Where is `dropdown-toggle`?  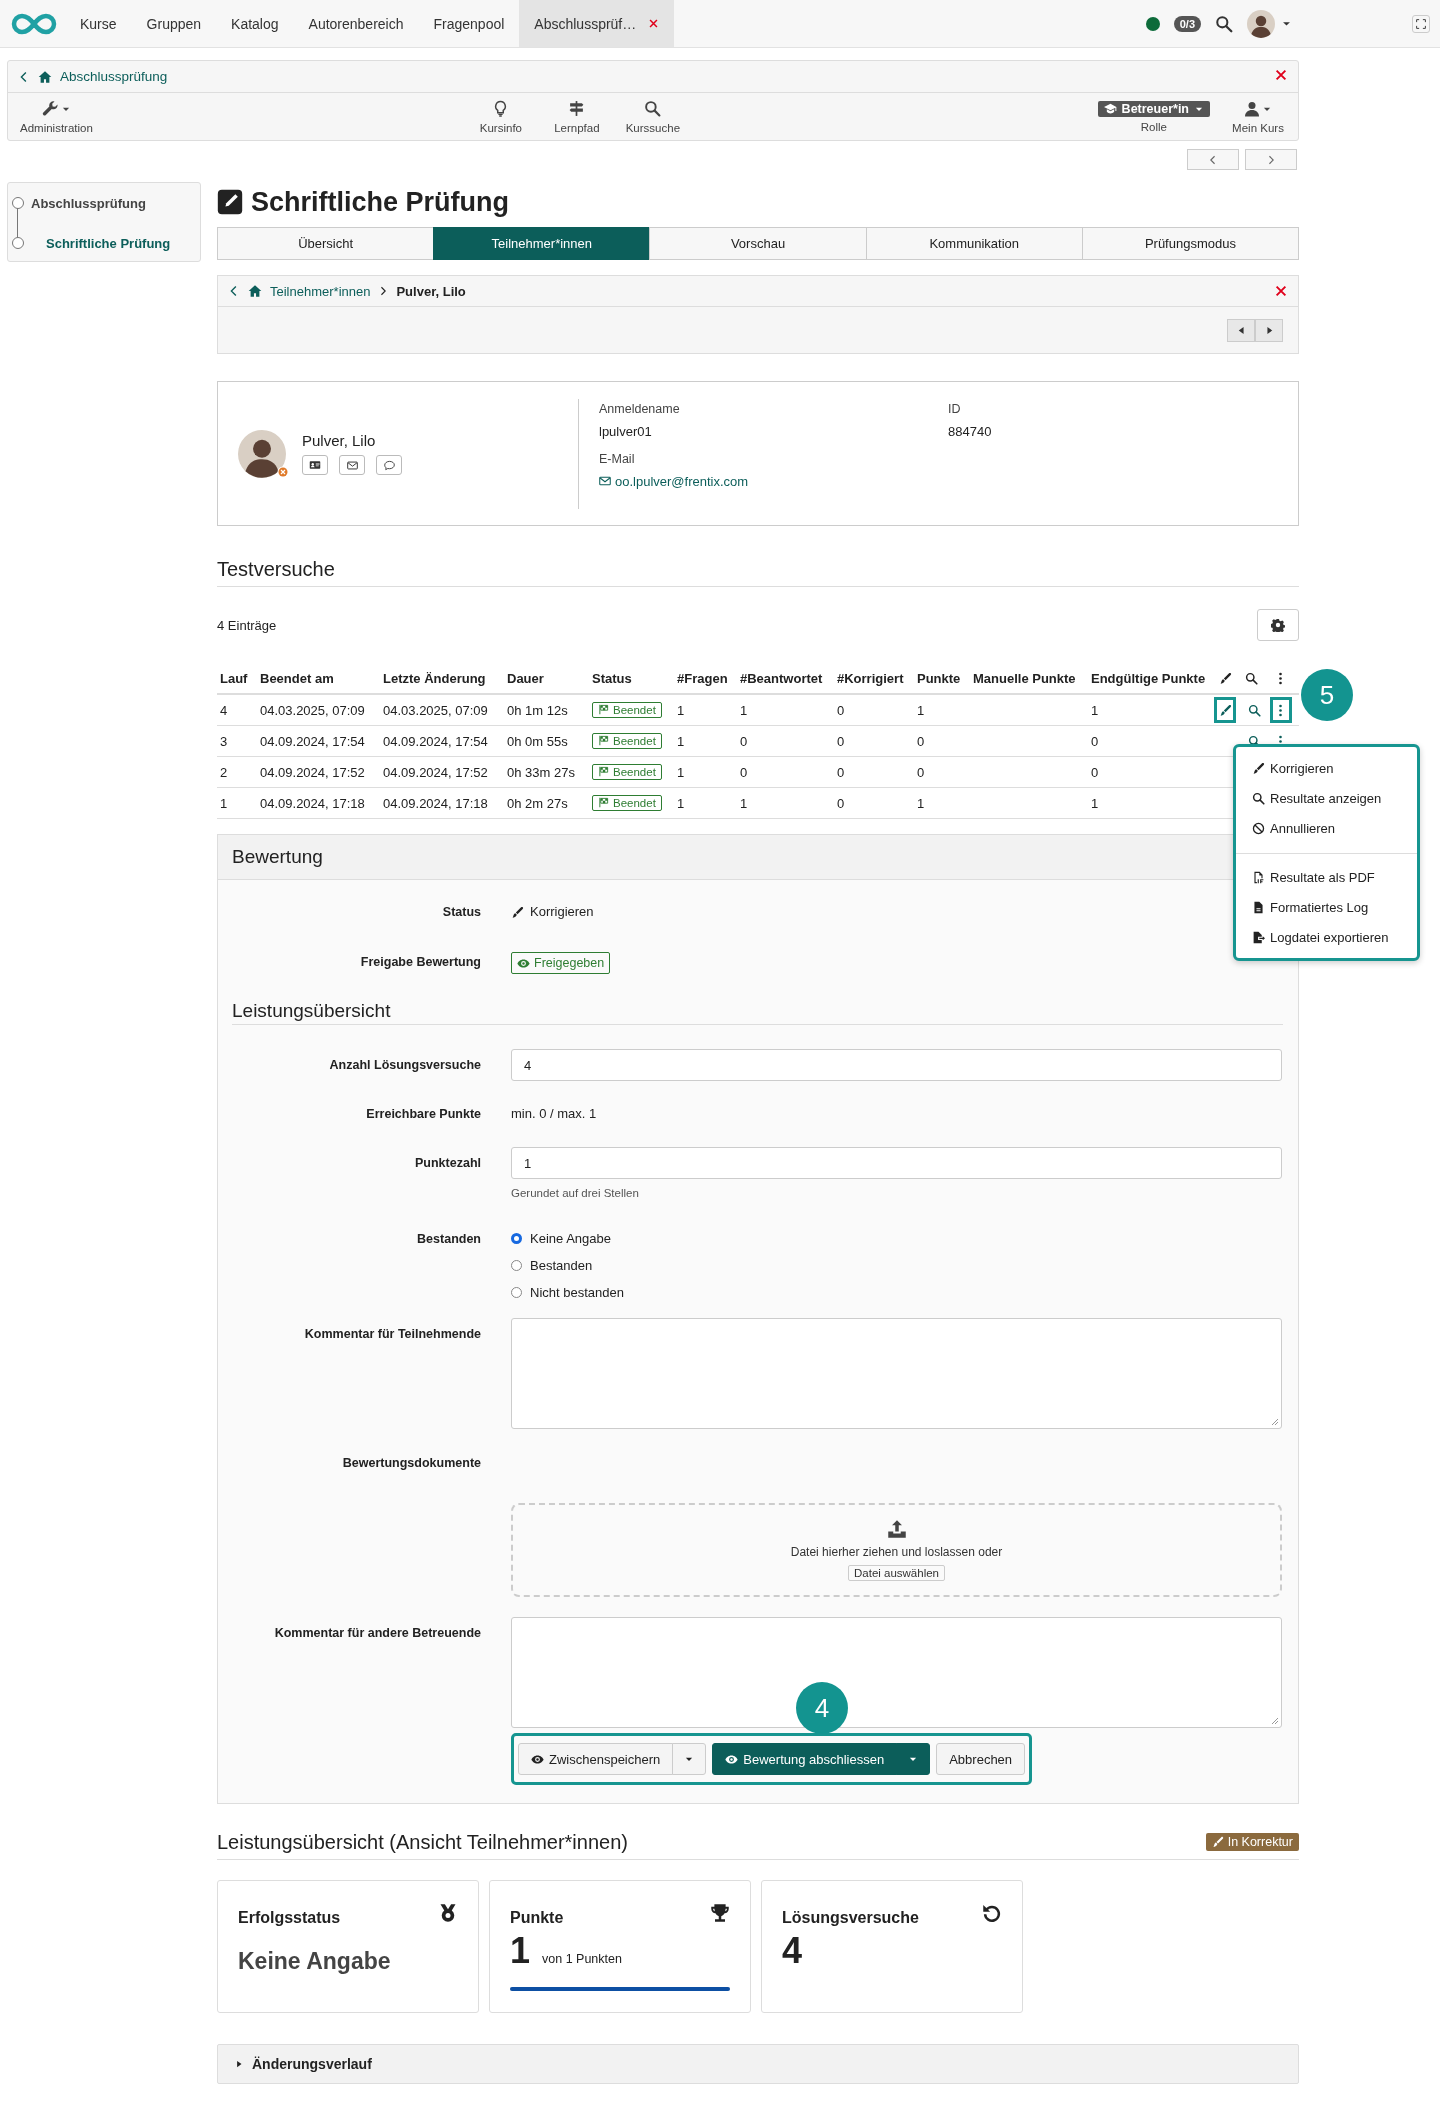
dropdown-toggle is located at coordinates (913, 1759).